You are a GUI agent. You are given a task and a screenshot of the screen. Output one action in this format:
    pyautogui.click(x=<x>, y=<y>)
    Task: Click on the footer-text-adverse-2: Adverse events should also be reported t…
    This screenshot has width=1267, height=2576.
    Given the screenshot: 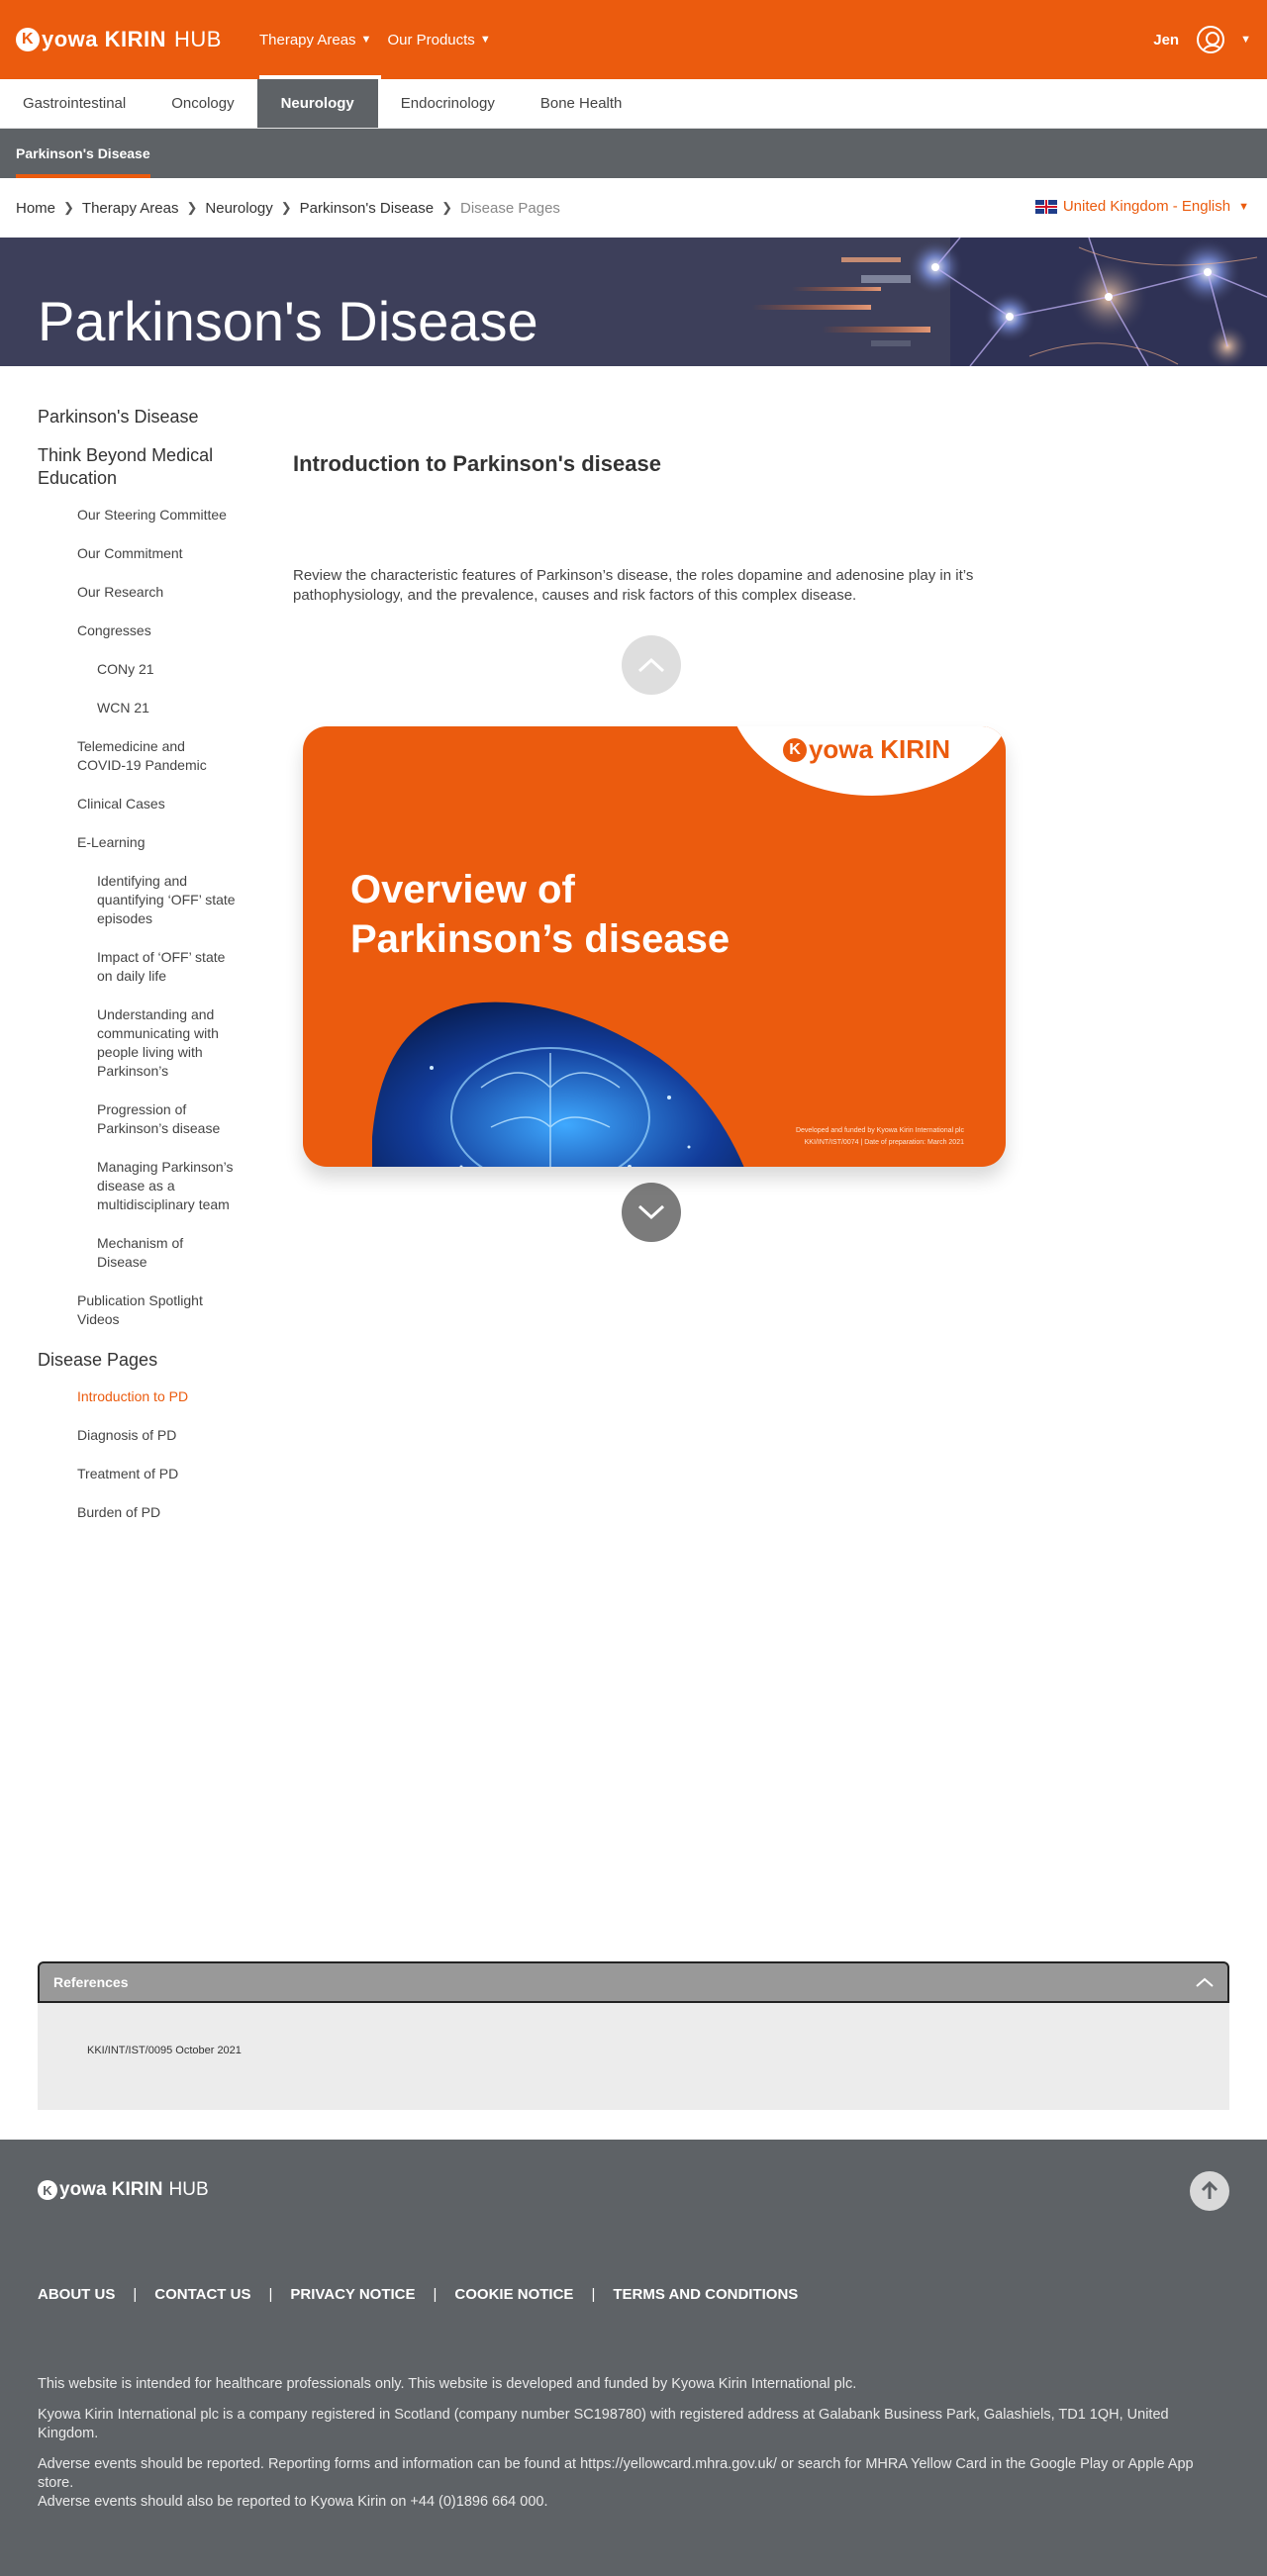 What is the action you would take?
    pyautogui.click(x=293, y=2502)
    